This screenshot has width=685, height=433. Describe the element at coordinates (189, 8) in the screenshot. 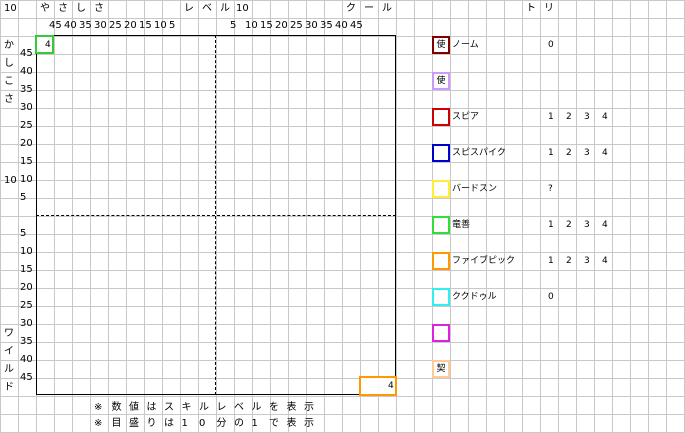

I see `header-level-re: レ` at that location.